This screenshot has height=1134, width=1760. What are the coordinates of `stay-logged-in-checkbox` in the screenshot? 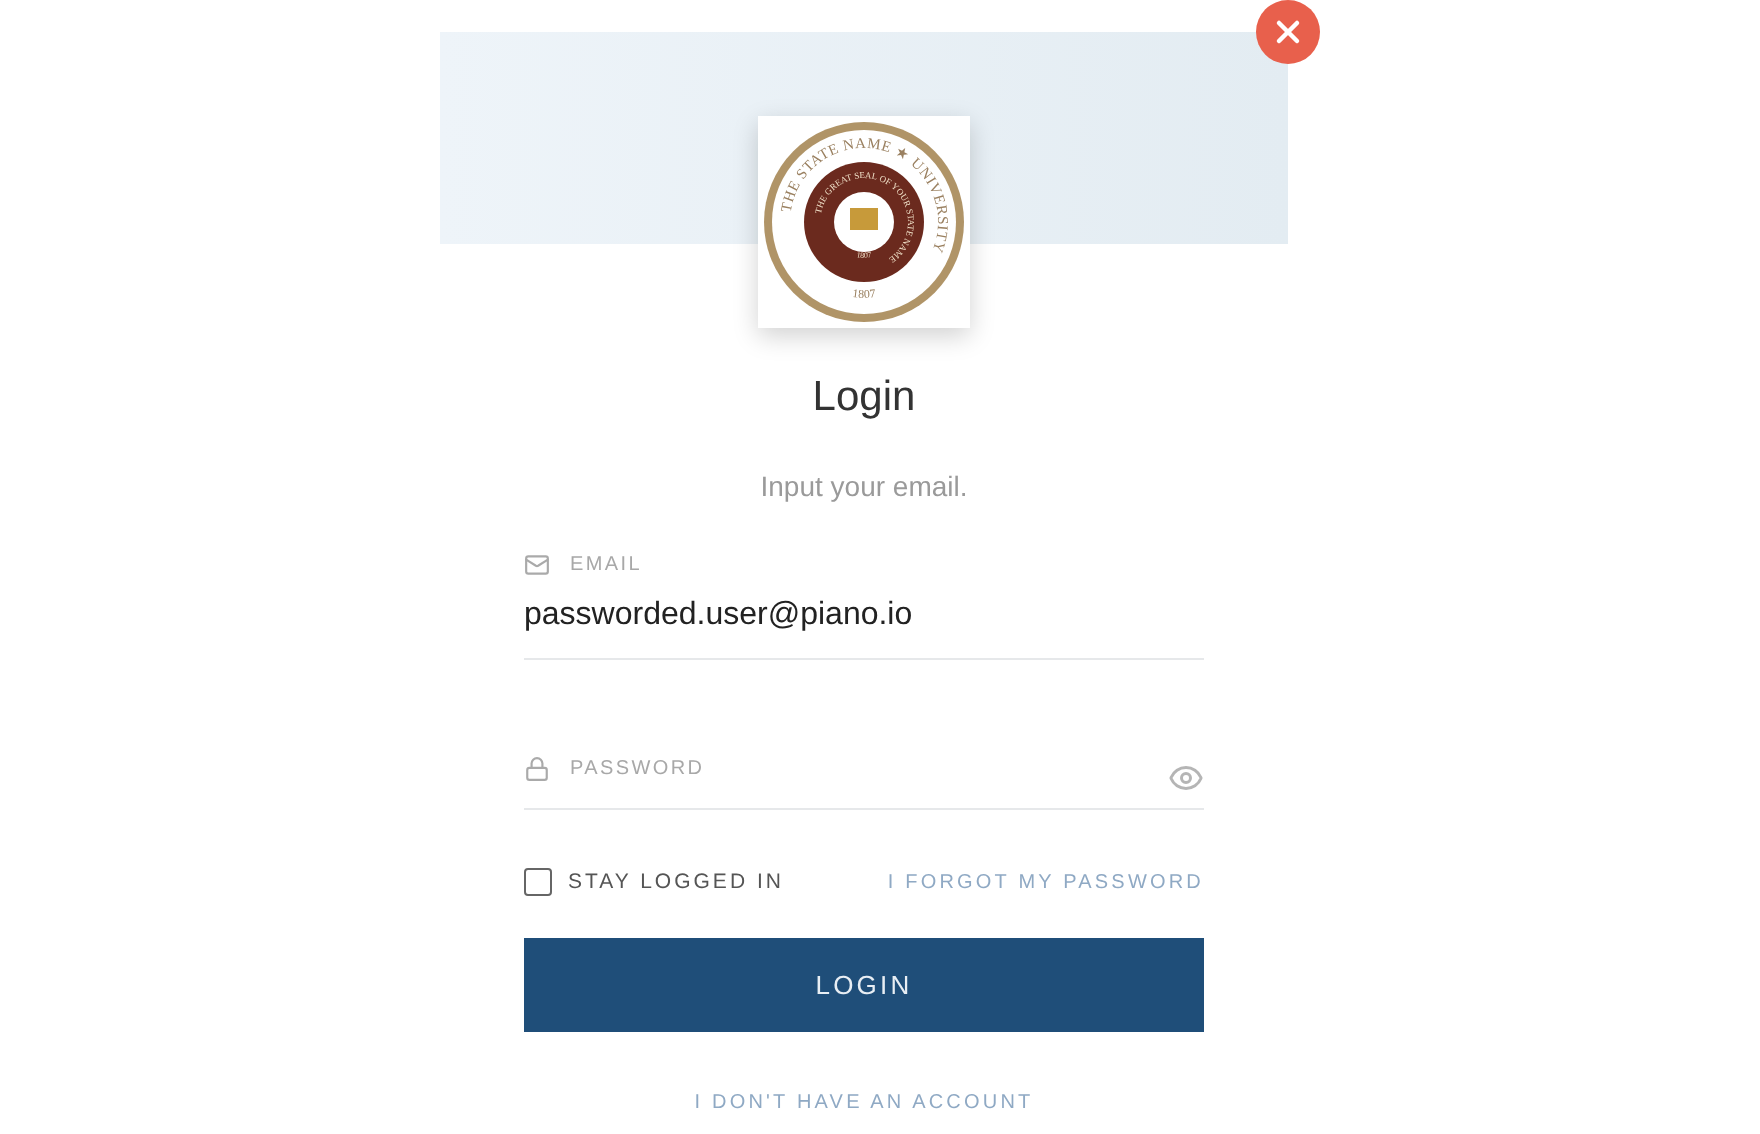 It's located at (538, 882).